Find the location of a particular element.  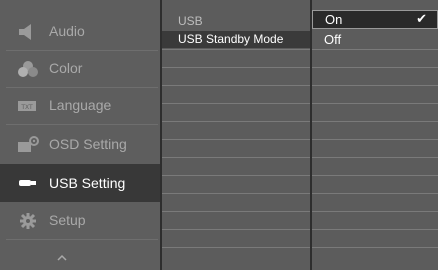

submenu-item-label: USB is located at coordinates (190, 21).